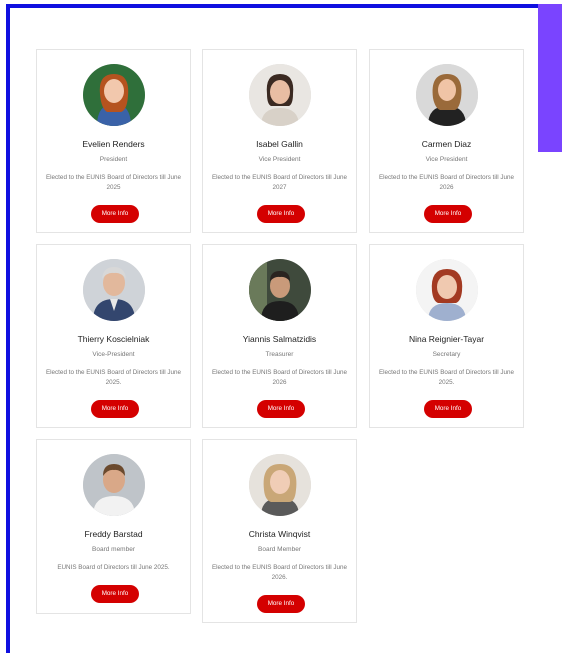  Describe the element at coordinates (113, 339) in the screenshot. I see `member-name: Thierry Koscielniak` at that location.